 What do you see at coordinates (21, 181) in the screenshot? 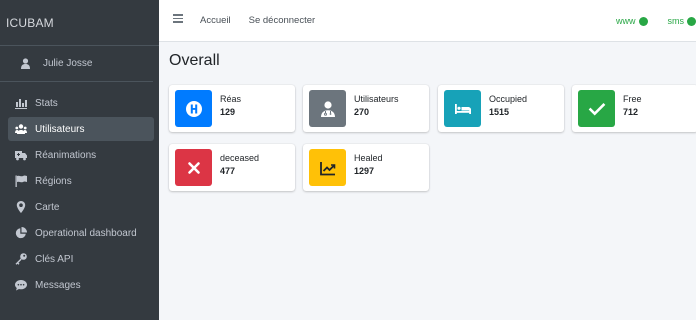
I see `flag-icon` at bounding box center [21, 181].